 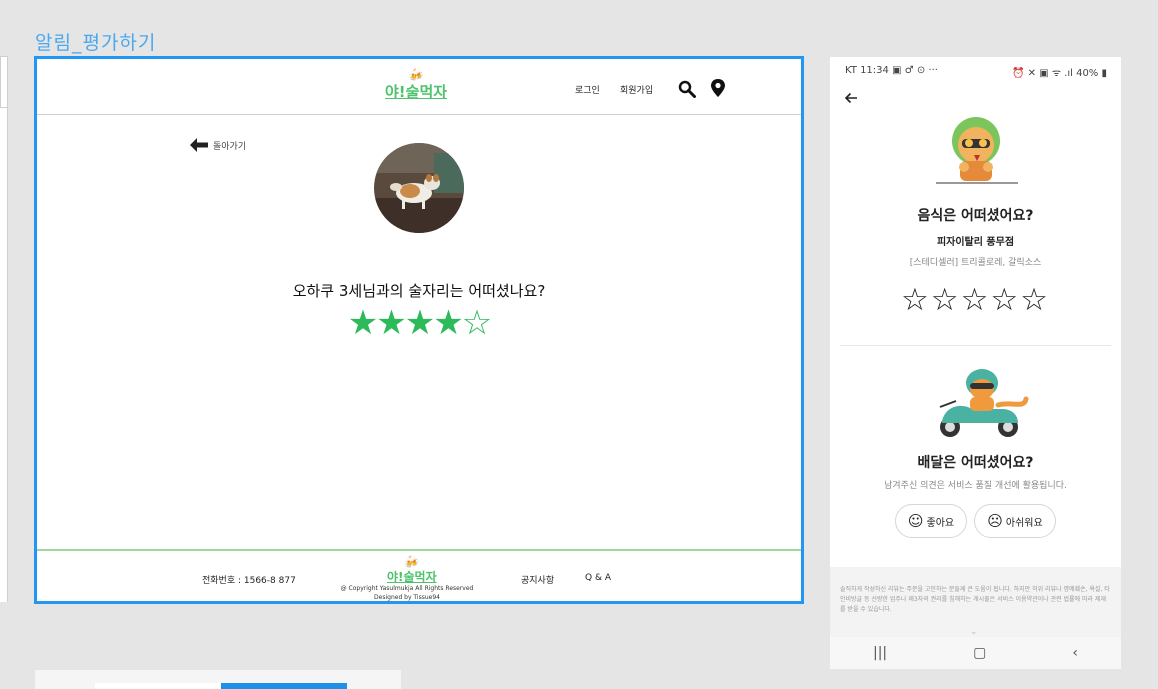 I want to click on rating-question: 오하쿠 3세님과의 술자리는 어떠셨나요?, so click(x=419, y=291).